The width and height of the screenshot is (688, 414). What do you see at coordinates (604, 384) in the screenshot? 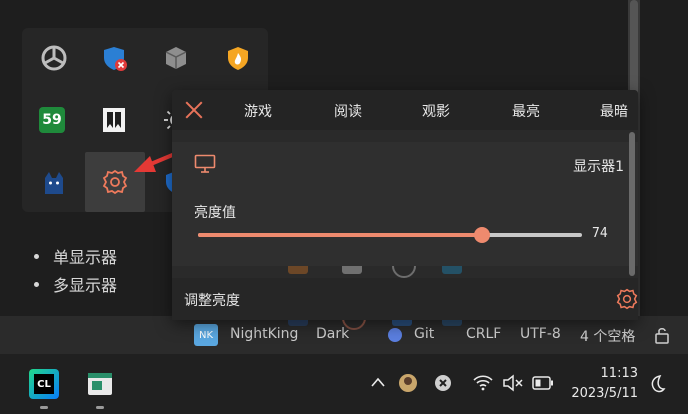
I see `system-clock: 11:13 2023/5/11` at bounding box center [604, 384].